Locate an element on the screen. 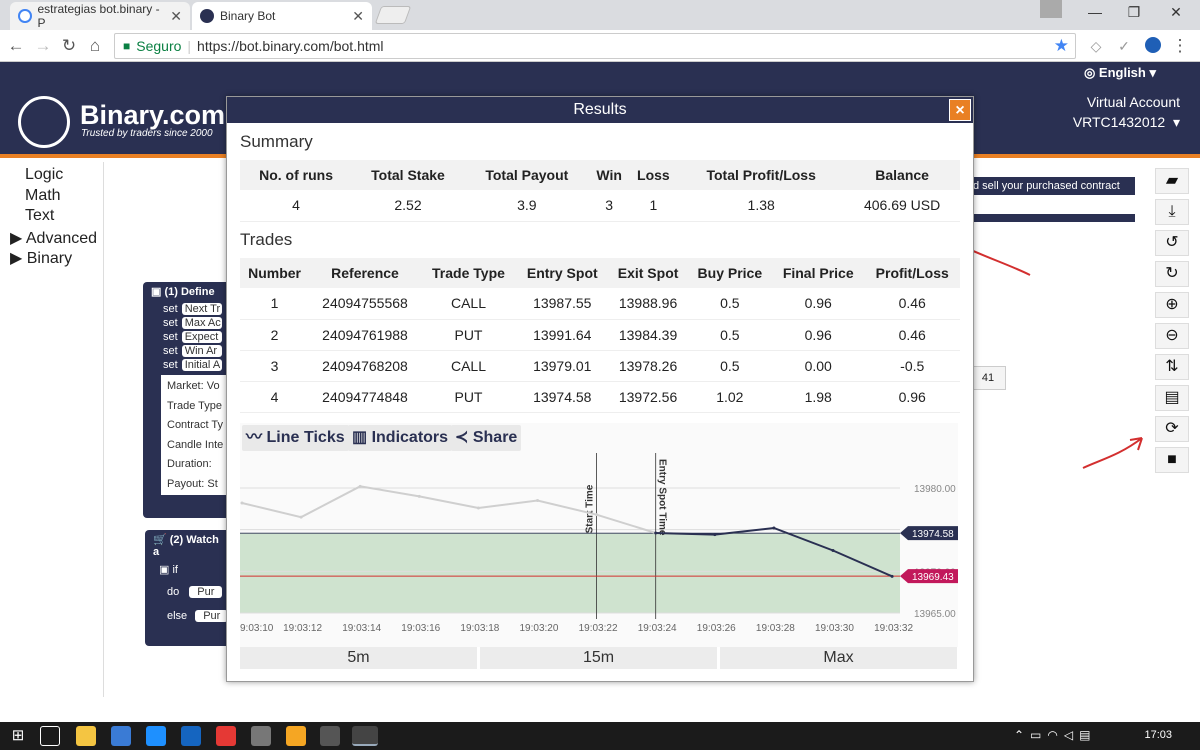 This screenshot has width=1200, height=750. close-icon: × is located at coordinates (960, 110).